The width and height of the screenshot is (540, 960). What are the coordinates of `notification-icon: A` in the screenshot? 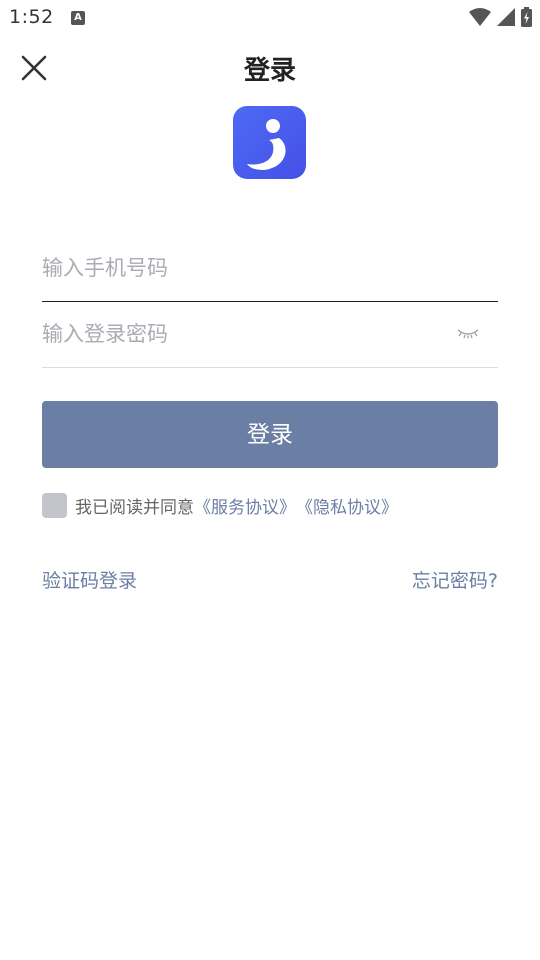 It's located at (78, 18).